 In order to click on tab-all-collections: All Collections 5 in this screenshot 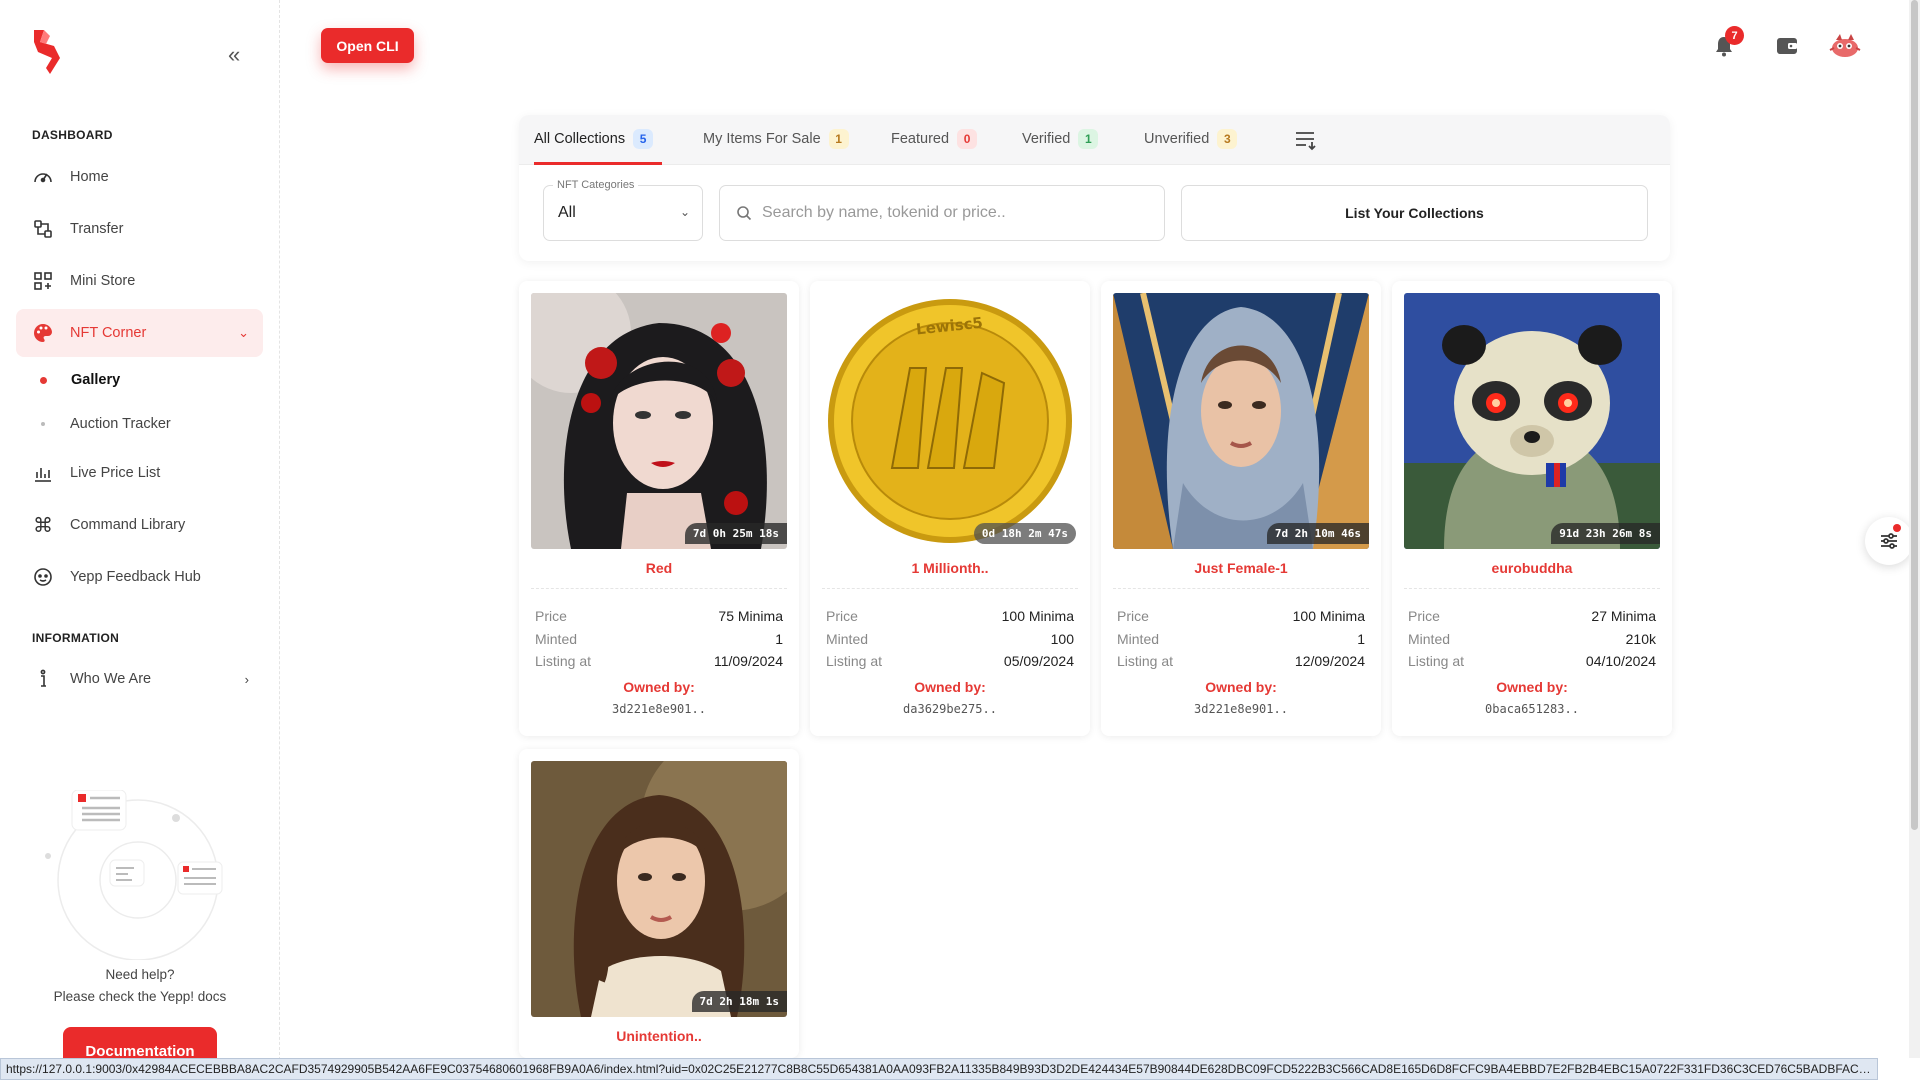, I will do `click(594, 139)`.